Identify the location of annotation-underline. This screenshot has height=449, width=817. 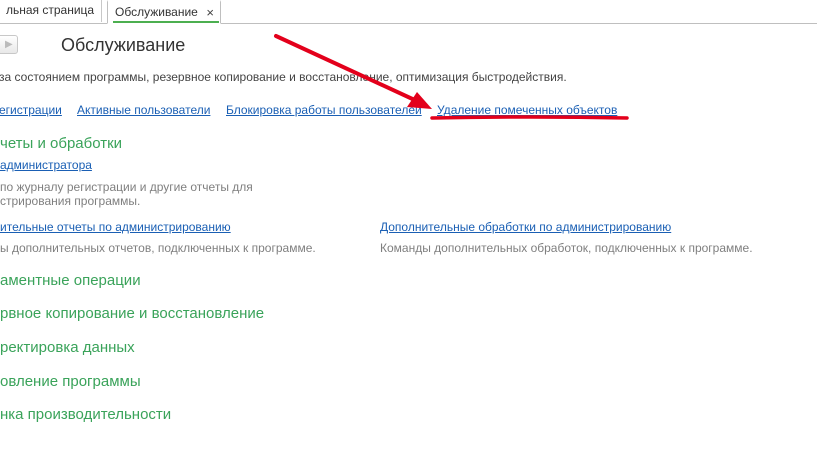
(529, 117).